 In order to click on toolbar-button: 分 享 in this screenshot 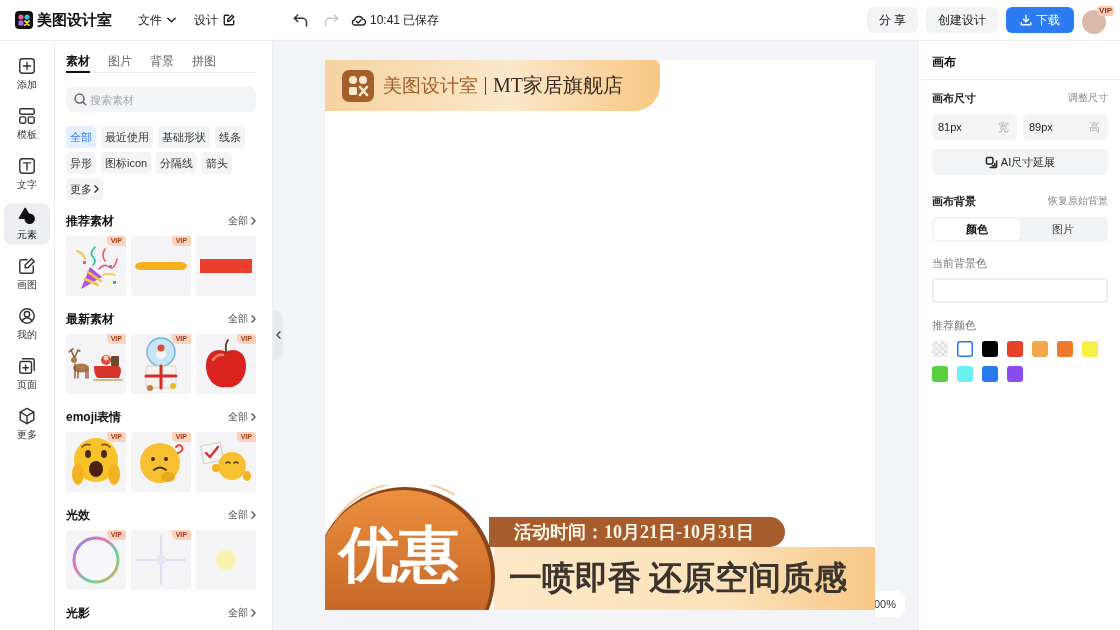, I will do `click(892, 20)`.